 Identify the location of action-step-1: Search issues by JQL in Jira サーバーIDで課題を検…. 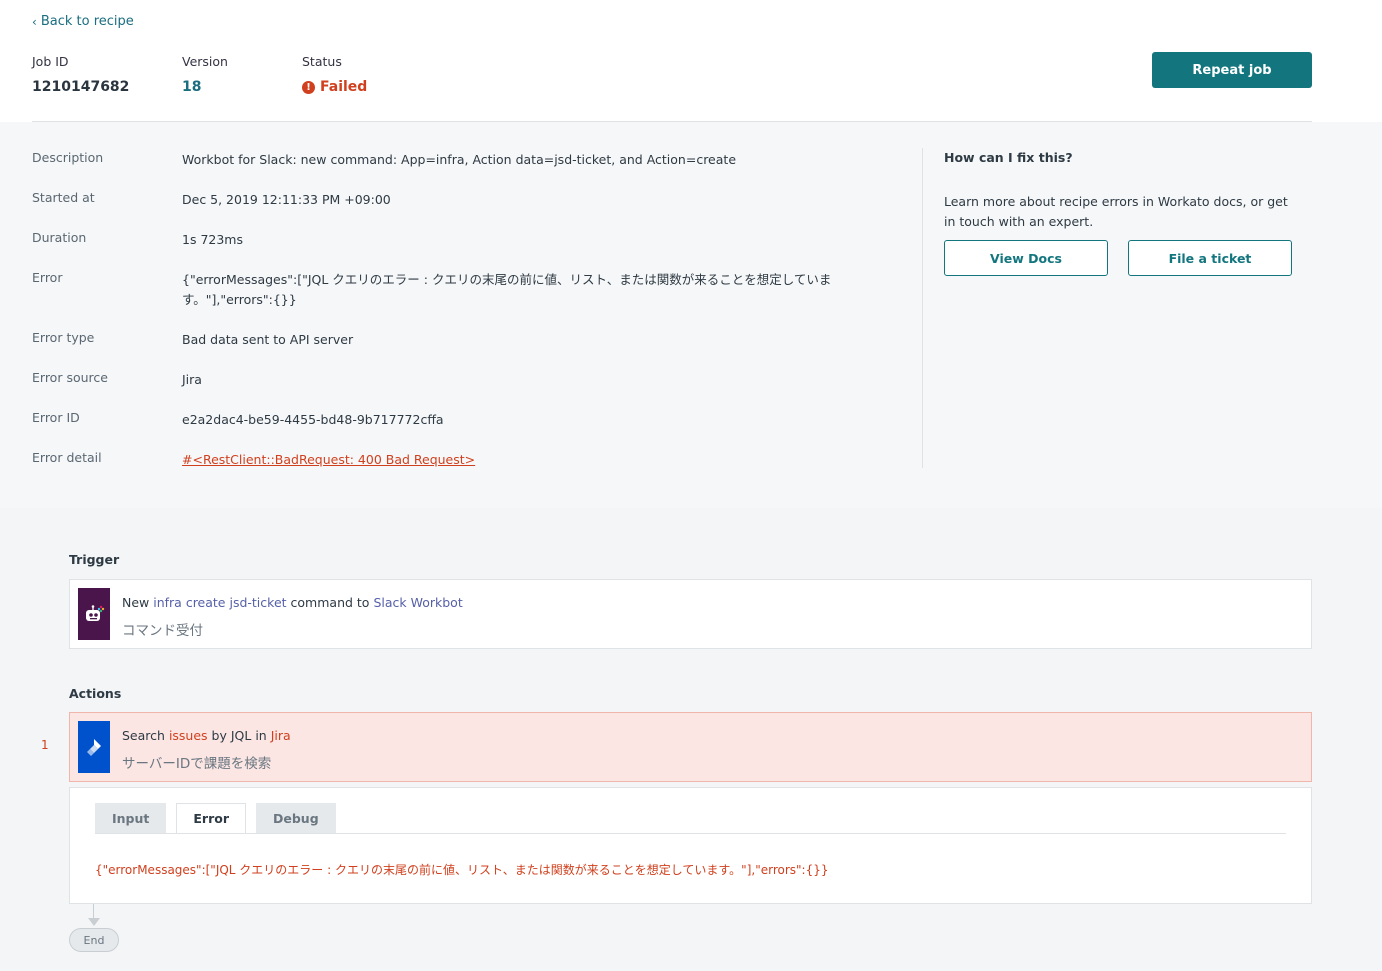
(690, 747).